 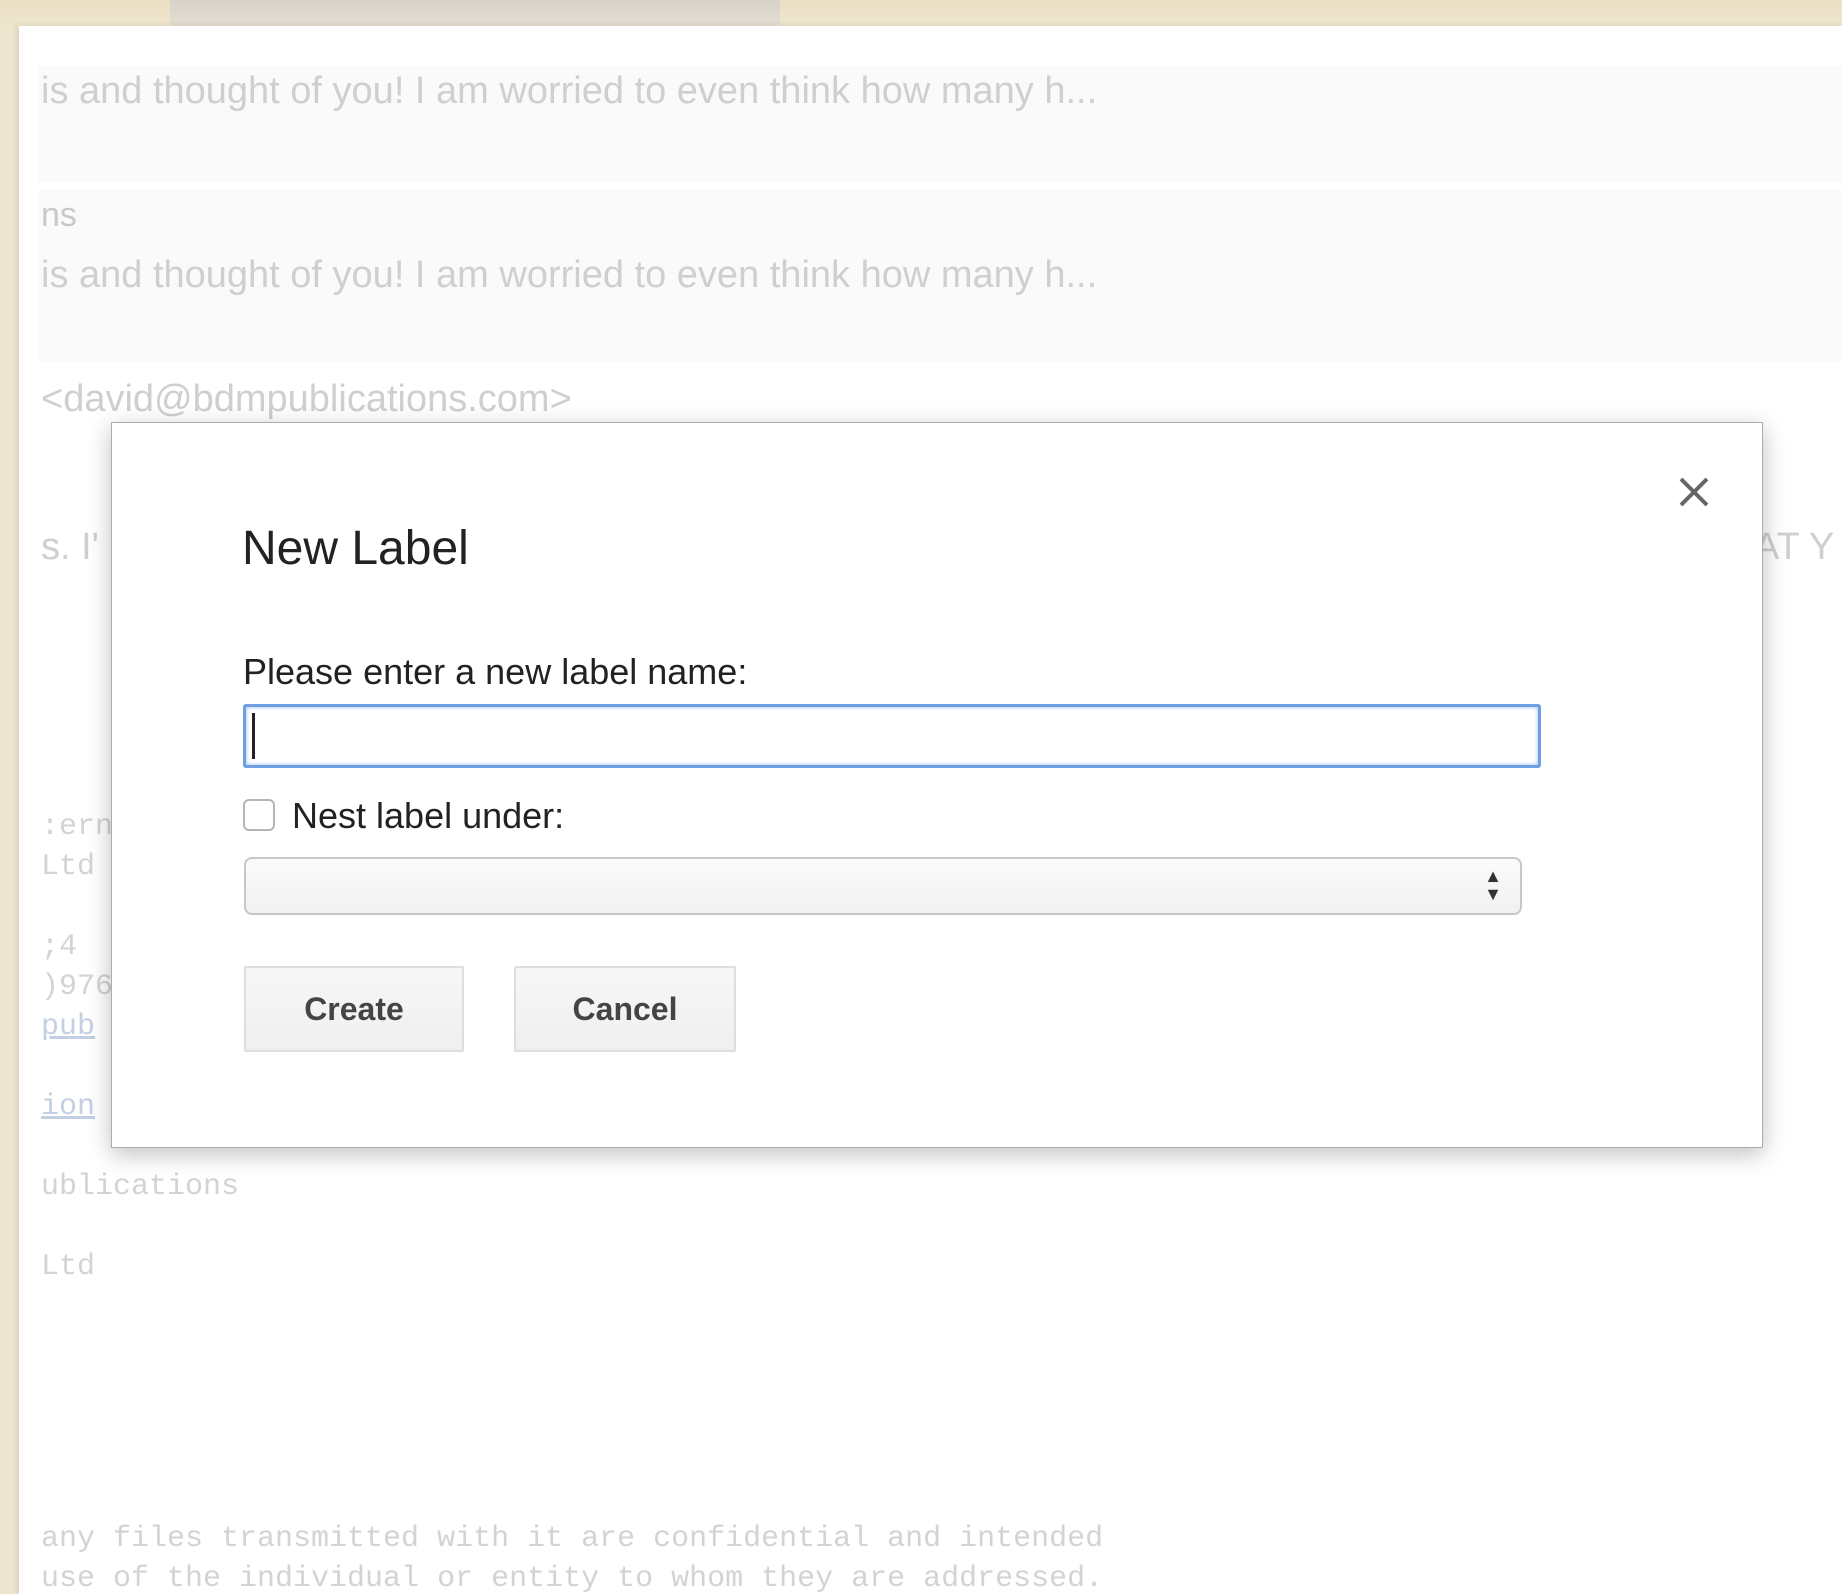 What do you see at coordinates (306, 399) in the screenshot?
I see `email-sender-address: <david@bdmpublications.com>` at bounding box center [306, 399].